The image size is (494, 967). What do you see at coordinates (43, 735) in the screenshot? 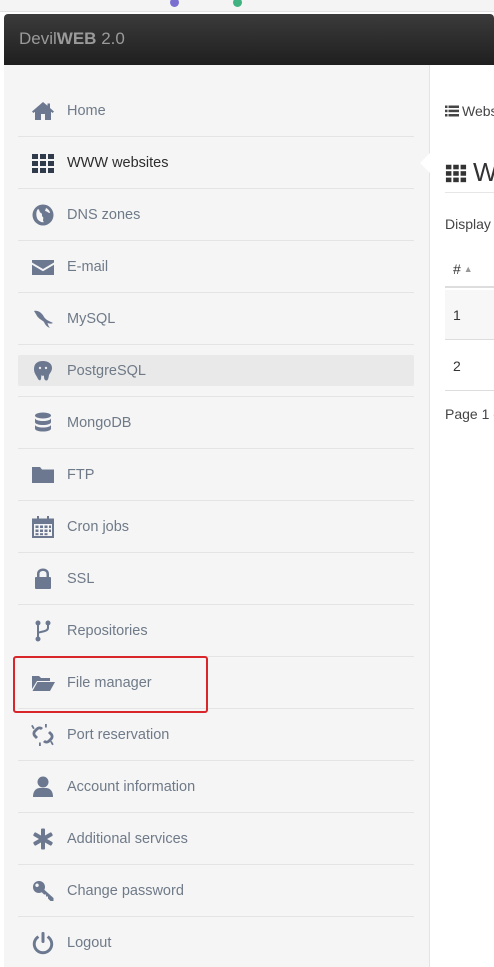
I see `chain-broken-icon` at bounding box center [43, 735].